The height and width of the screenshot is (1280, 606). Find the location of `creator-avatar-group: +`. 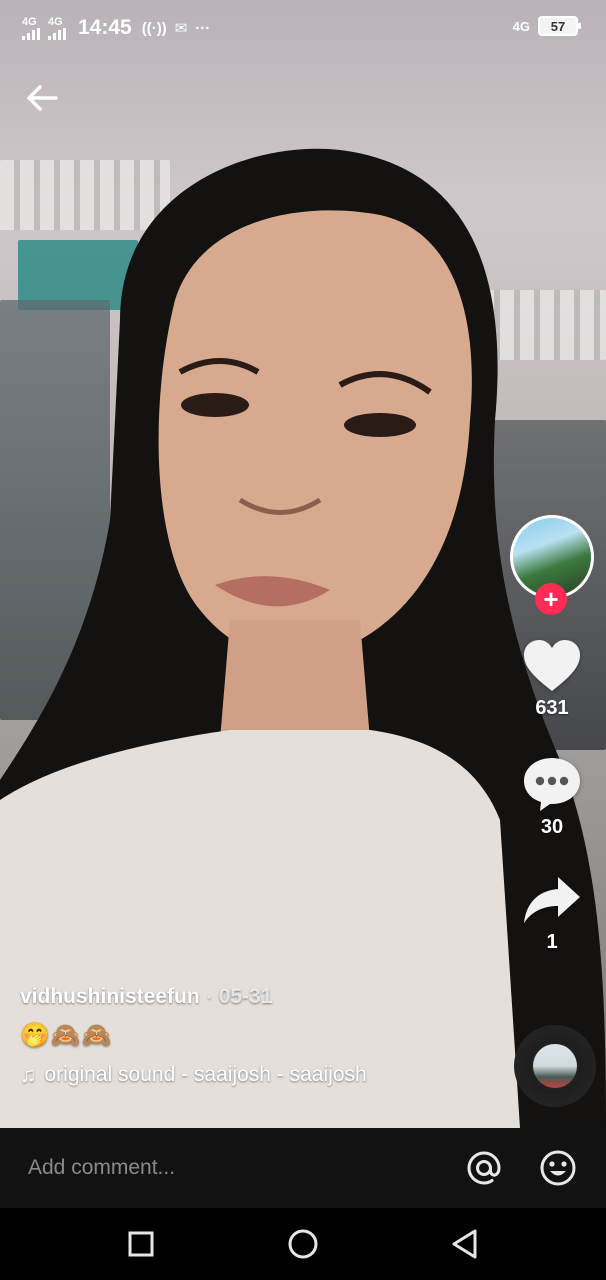

creator-avatar-group: + is located at coordinates (552, 565).